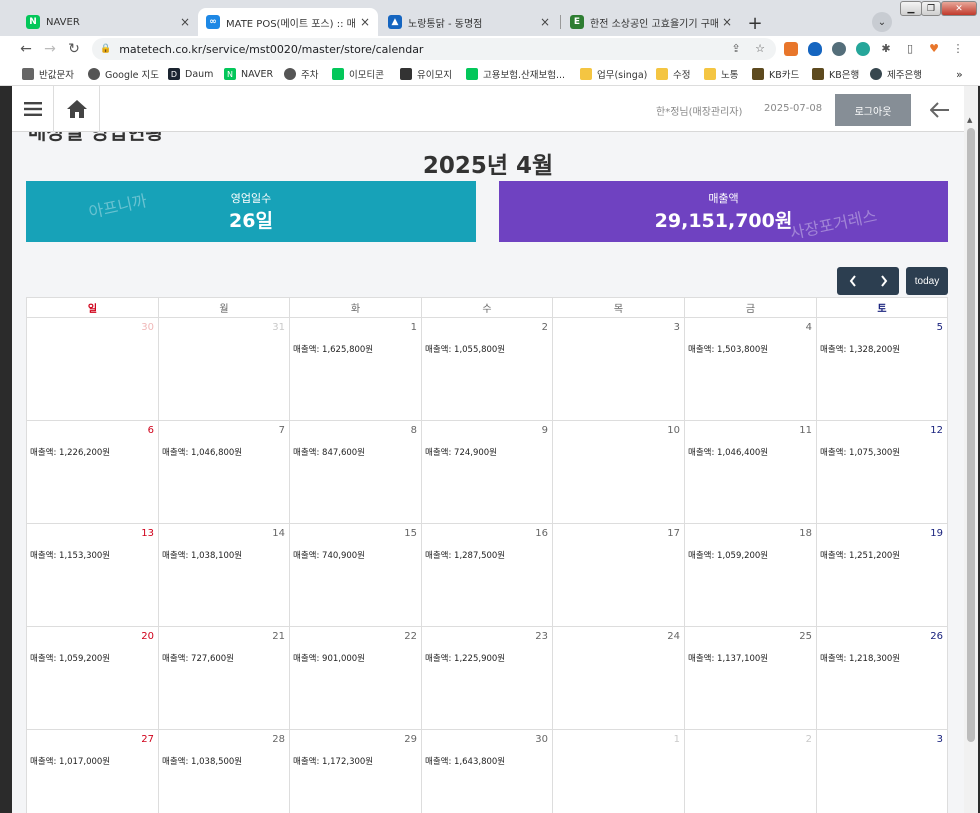 This screenshot has height=813, width=980. What do you see at coordinates (958, 48) in the screenshot?
I see `browser-menu-icon: ⋮` at bounding box center [958, 48].